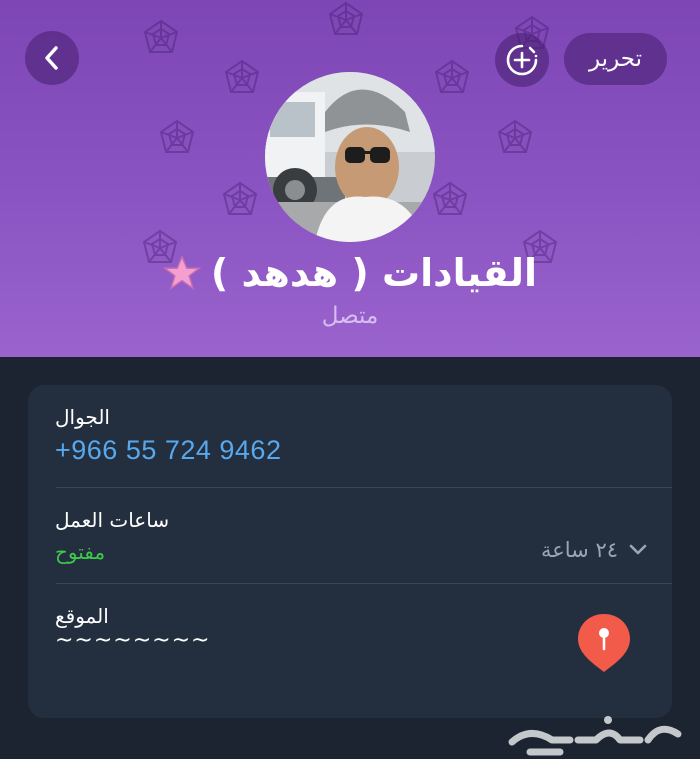 This screenshot has height=759, width=700. What do you see at coordinates (374, 273) in the screenshot?
I see `profile-name: القيادات ( هدهد )` at bounding box center [374, 273].